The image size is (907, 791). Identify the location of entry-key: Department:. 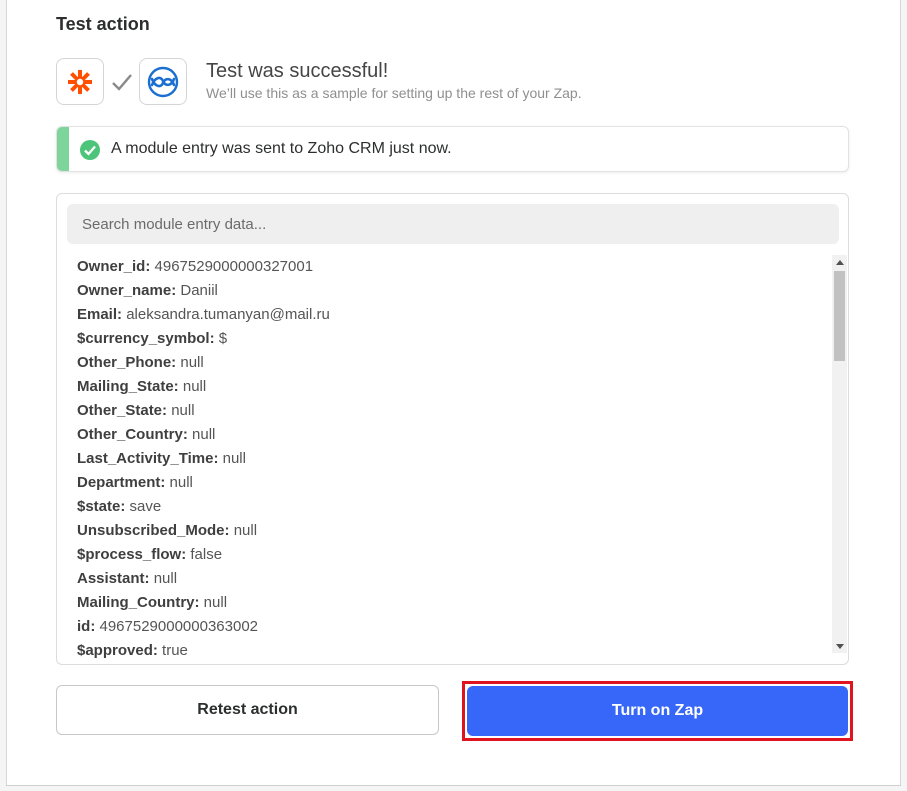
(121, 482).